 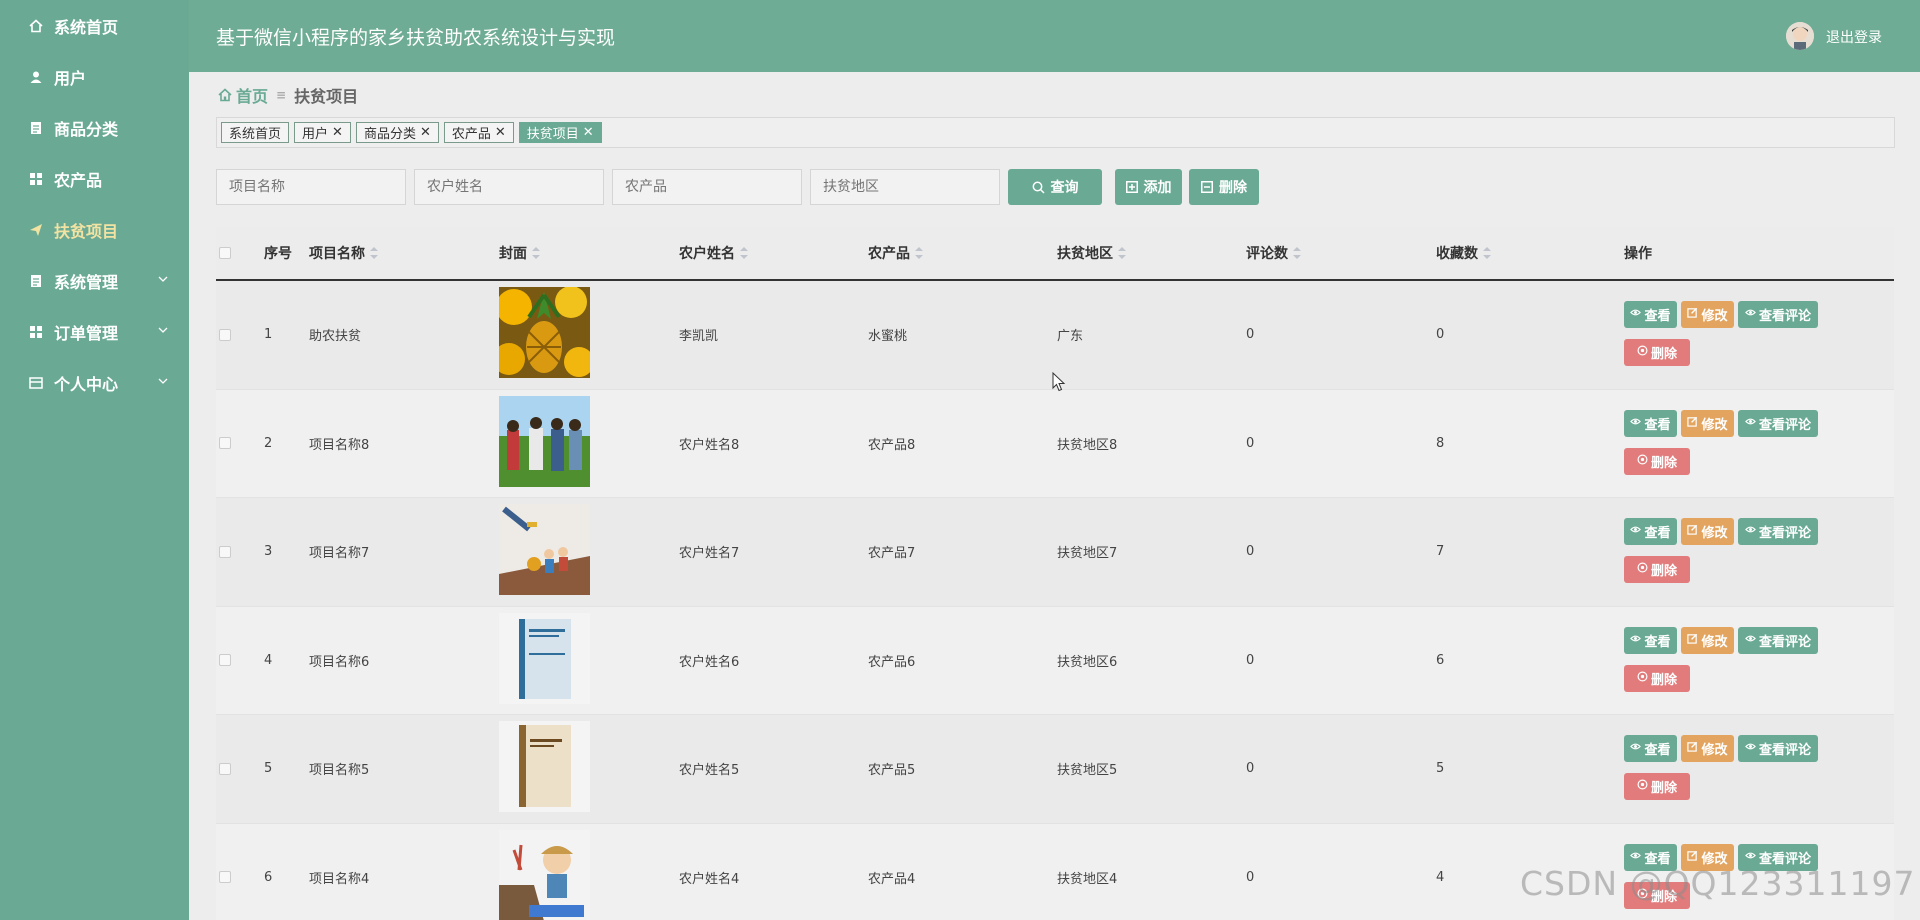 What do you see at coordinates (343, 253) in the screenshot?
I see `col-name: 项目名称` at bounding box center [343, 253].